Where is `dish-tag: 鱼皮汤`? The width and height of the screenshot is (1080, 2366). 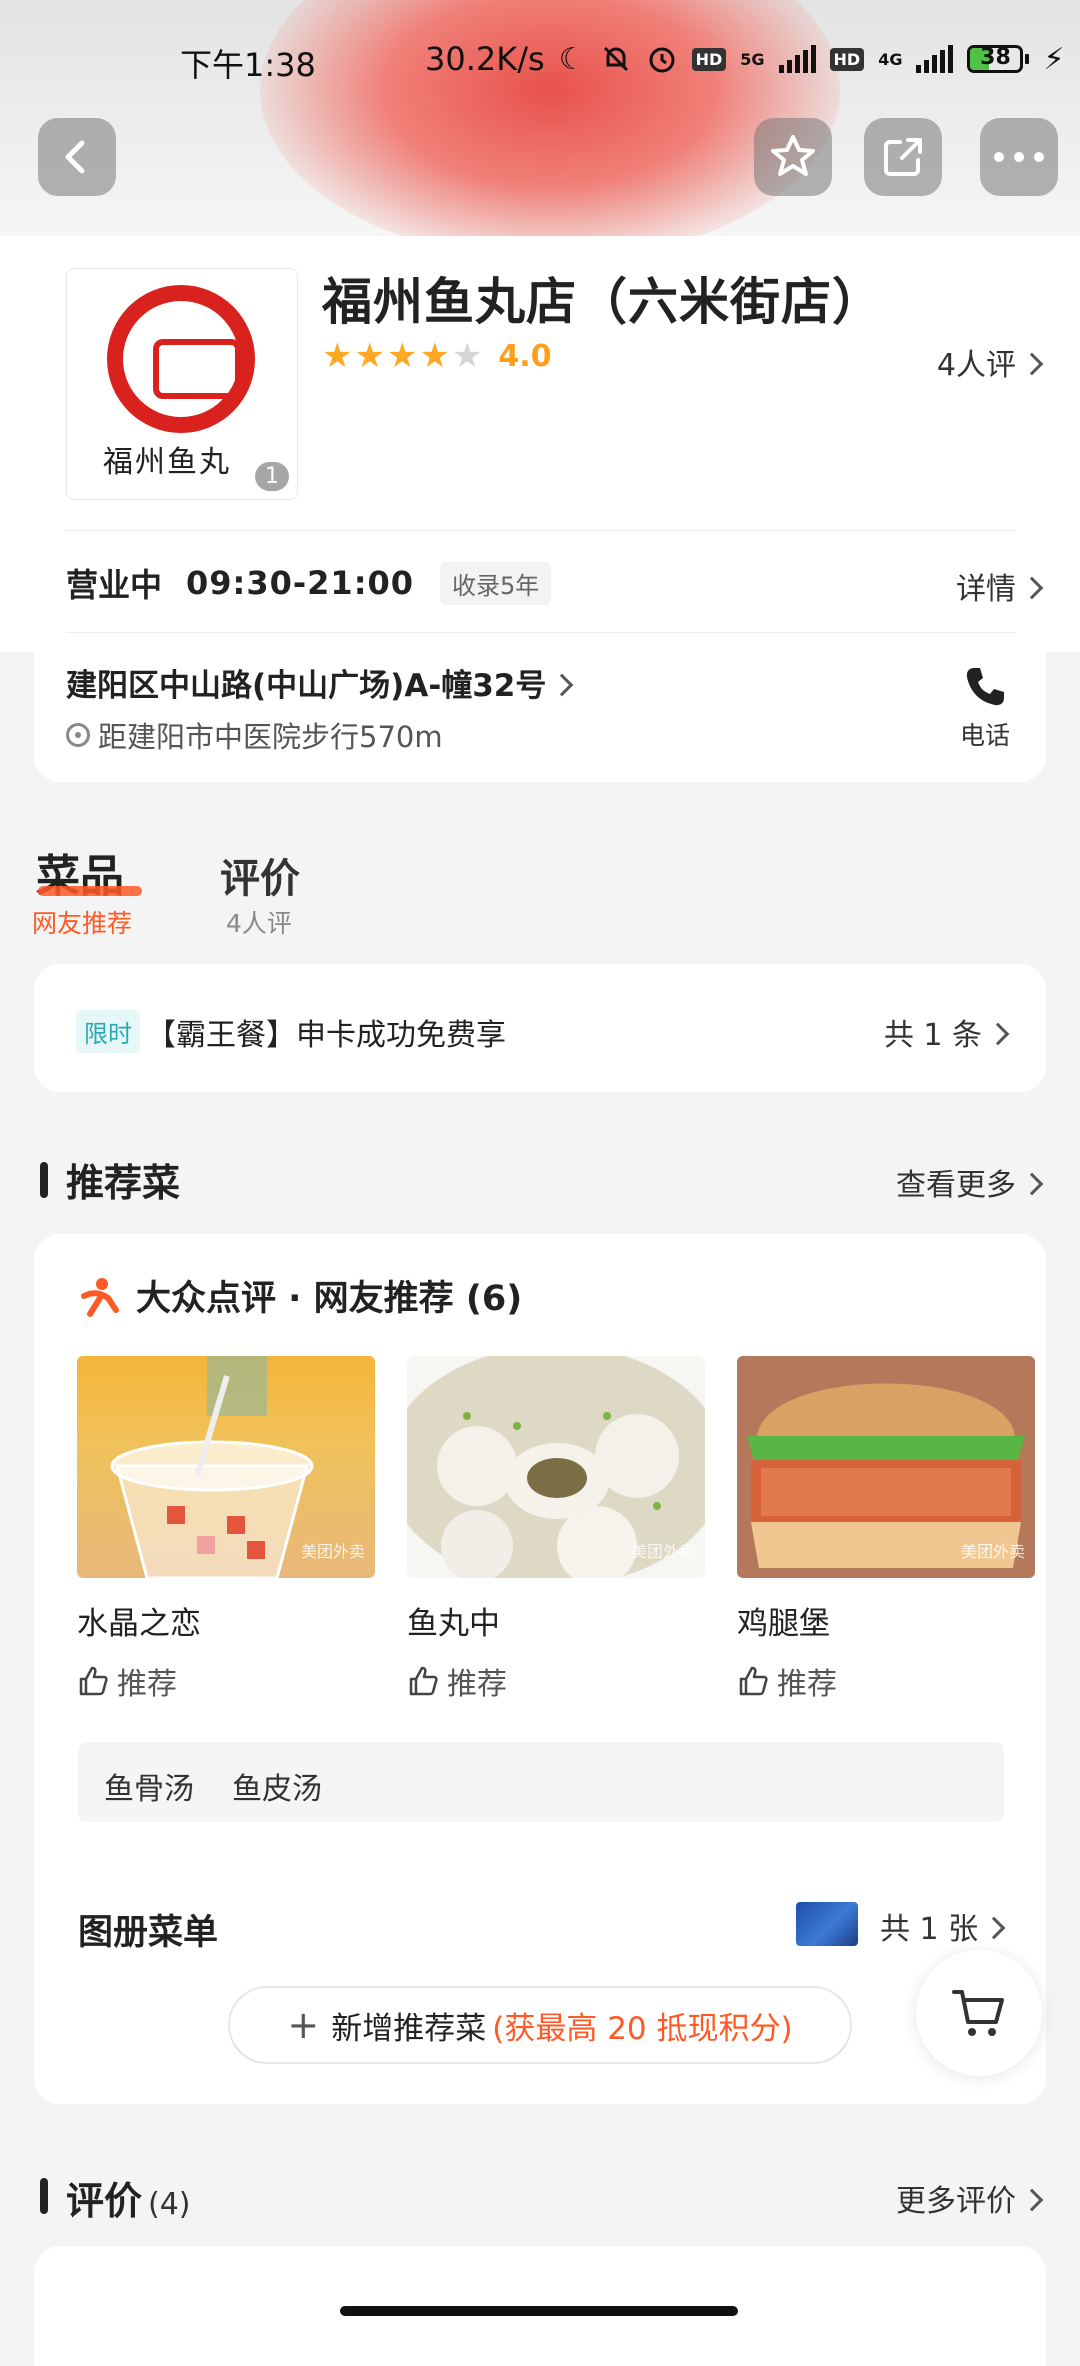 dish-tag: 鱼皮汤 is located at coordinates (277, 1786).